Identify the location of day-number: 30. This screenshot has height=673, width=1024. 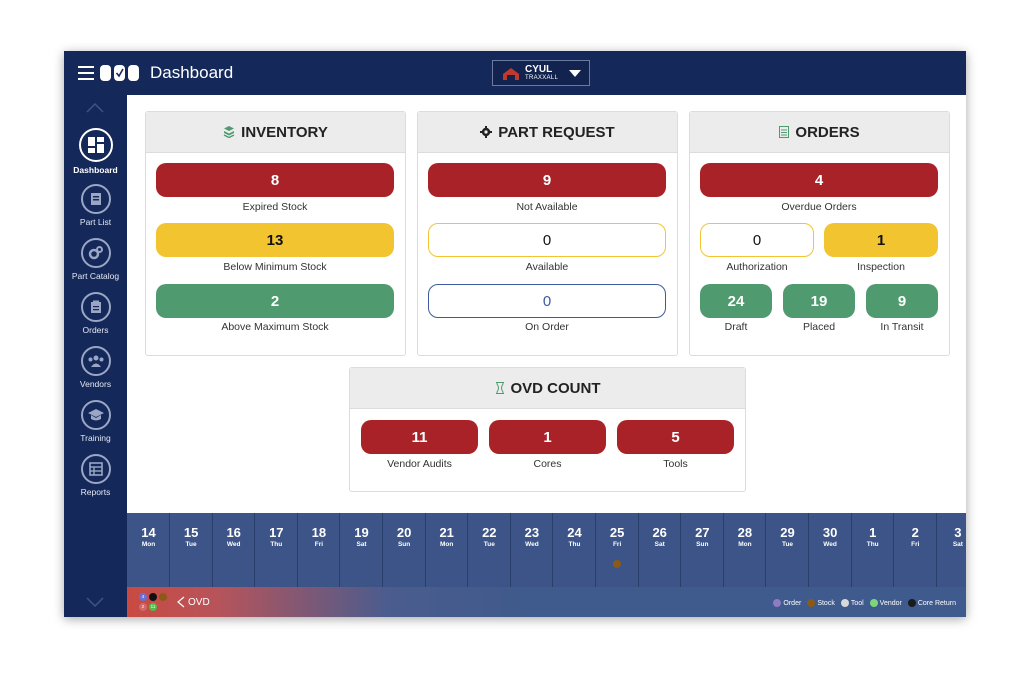
(830, 532).